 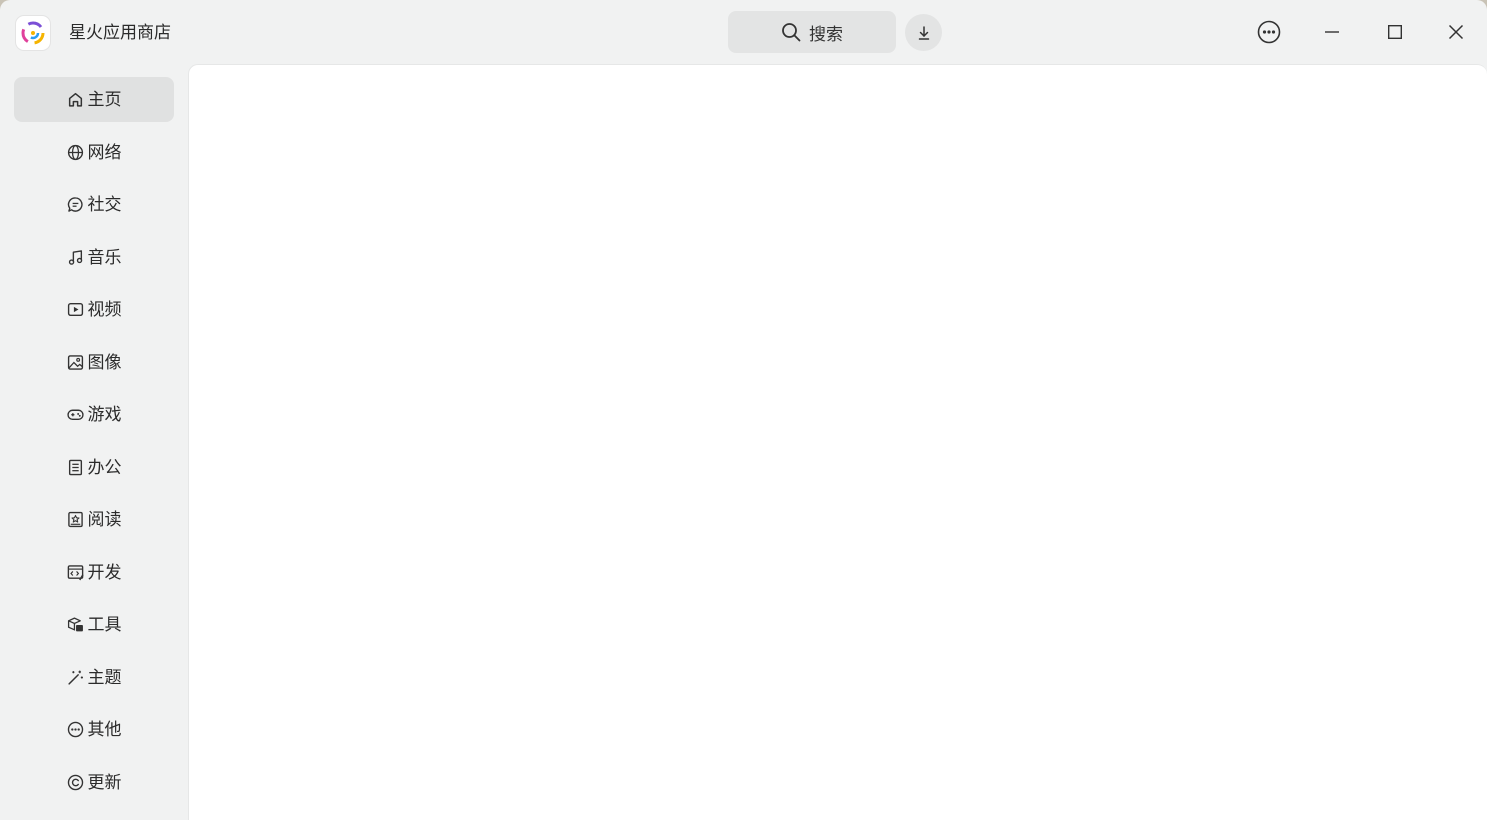 What do you see at coordinates (33, 33) in the screenshot?
I see `app-logo-icon` at bounding box center [33, 33].